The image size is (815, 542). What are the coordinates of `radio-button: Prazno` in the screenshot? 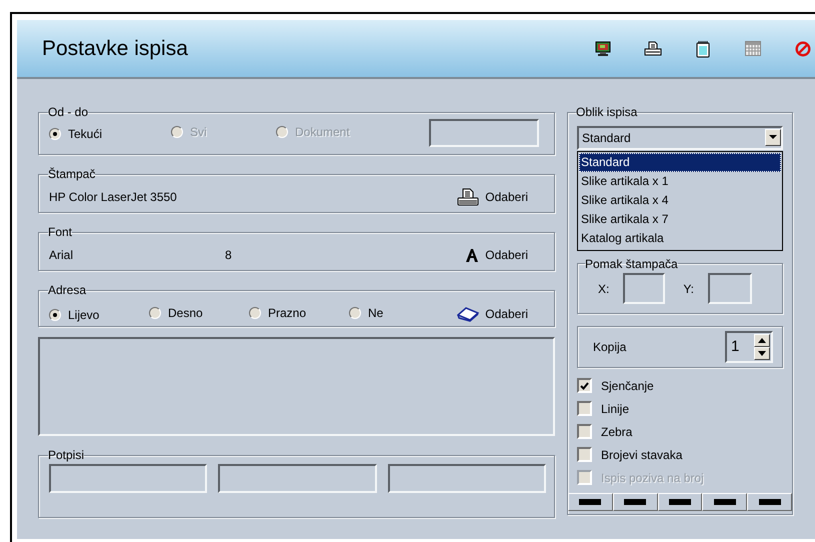 It's located at (277, 313).